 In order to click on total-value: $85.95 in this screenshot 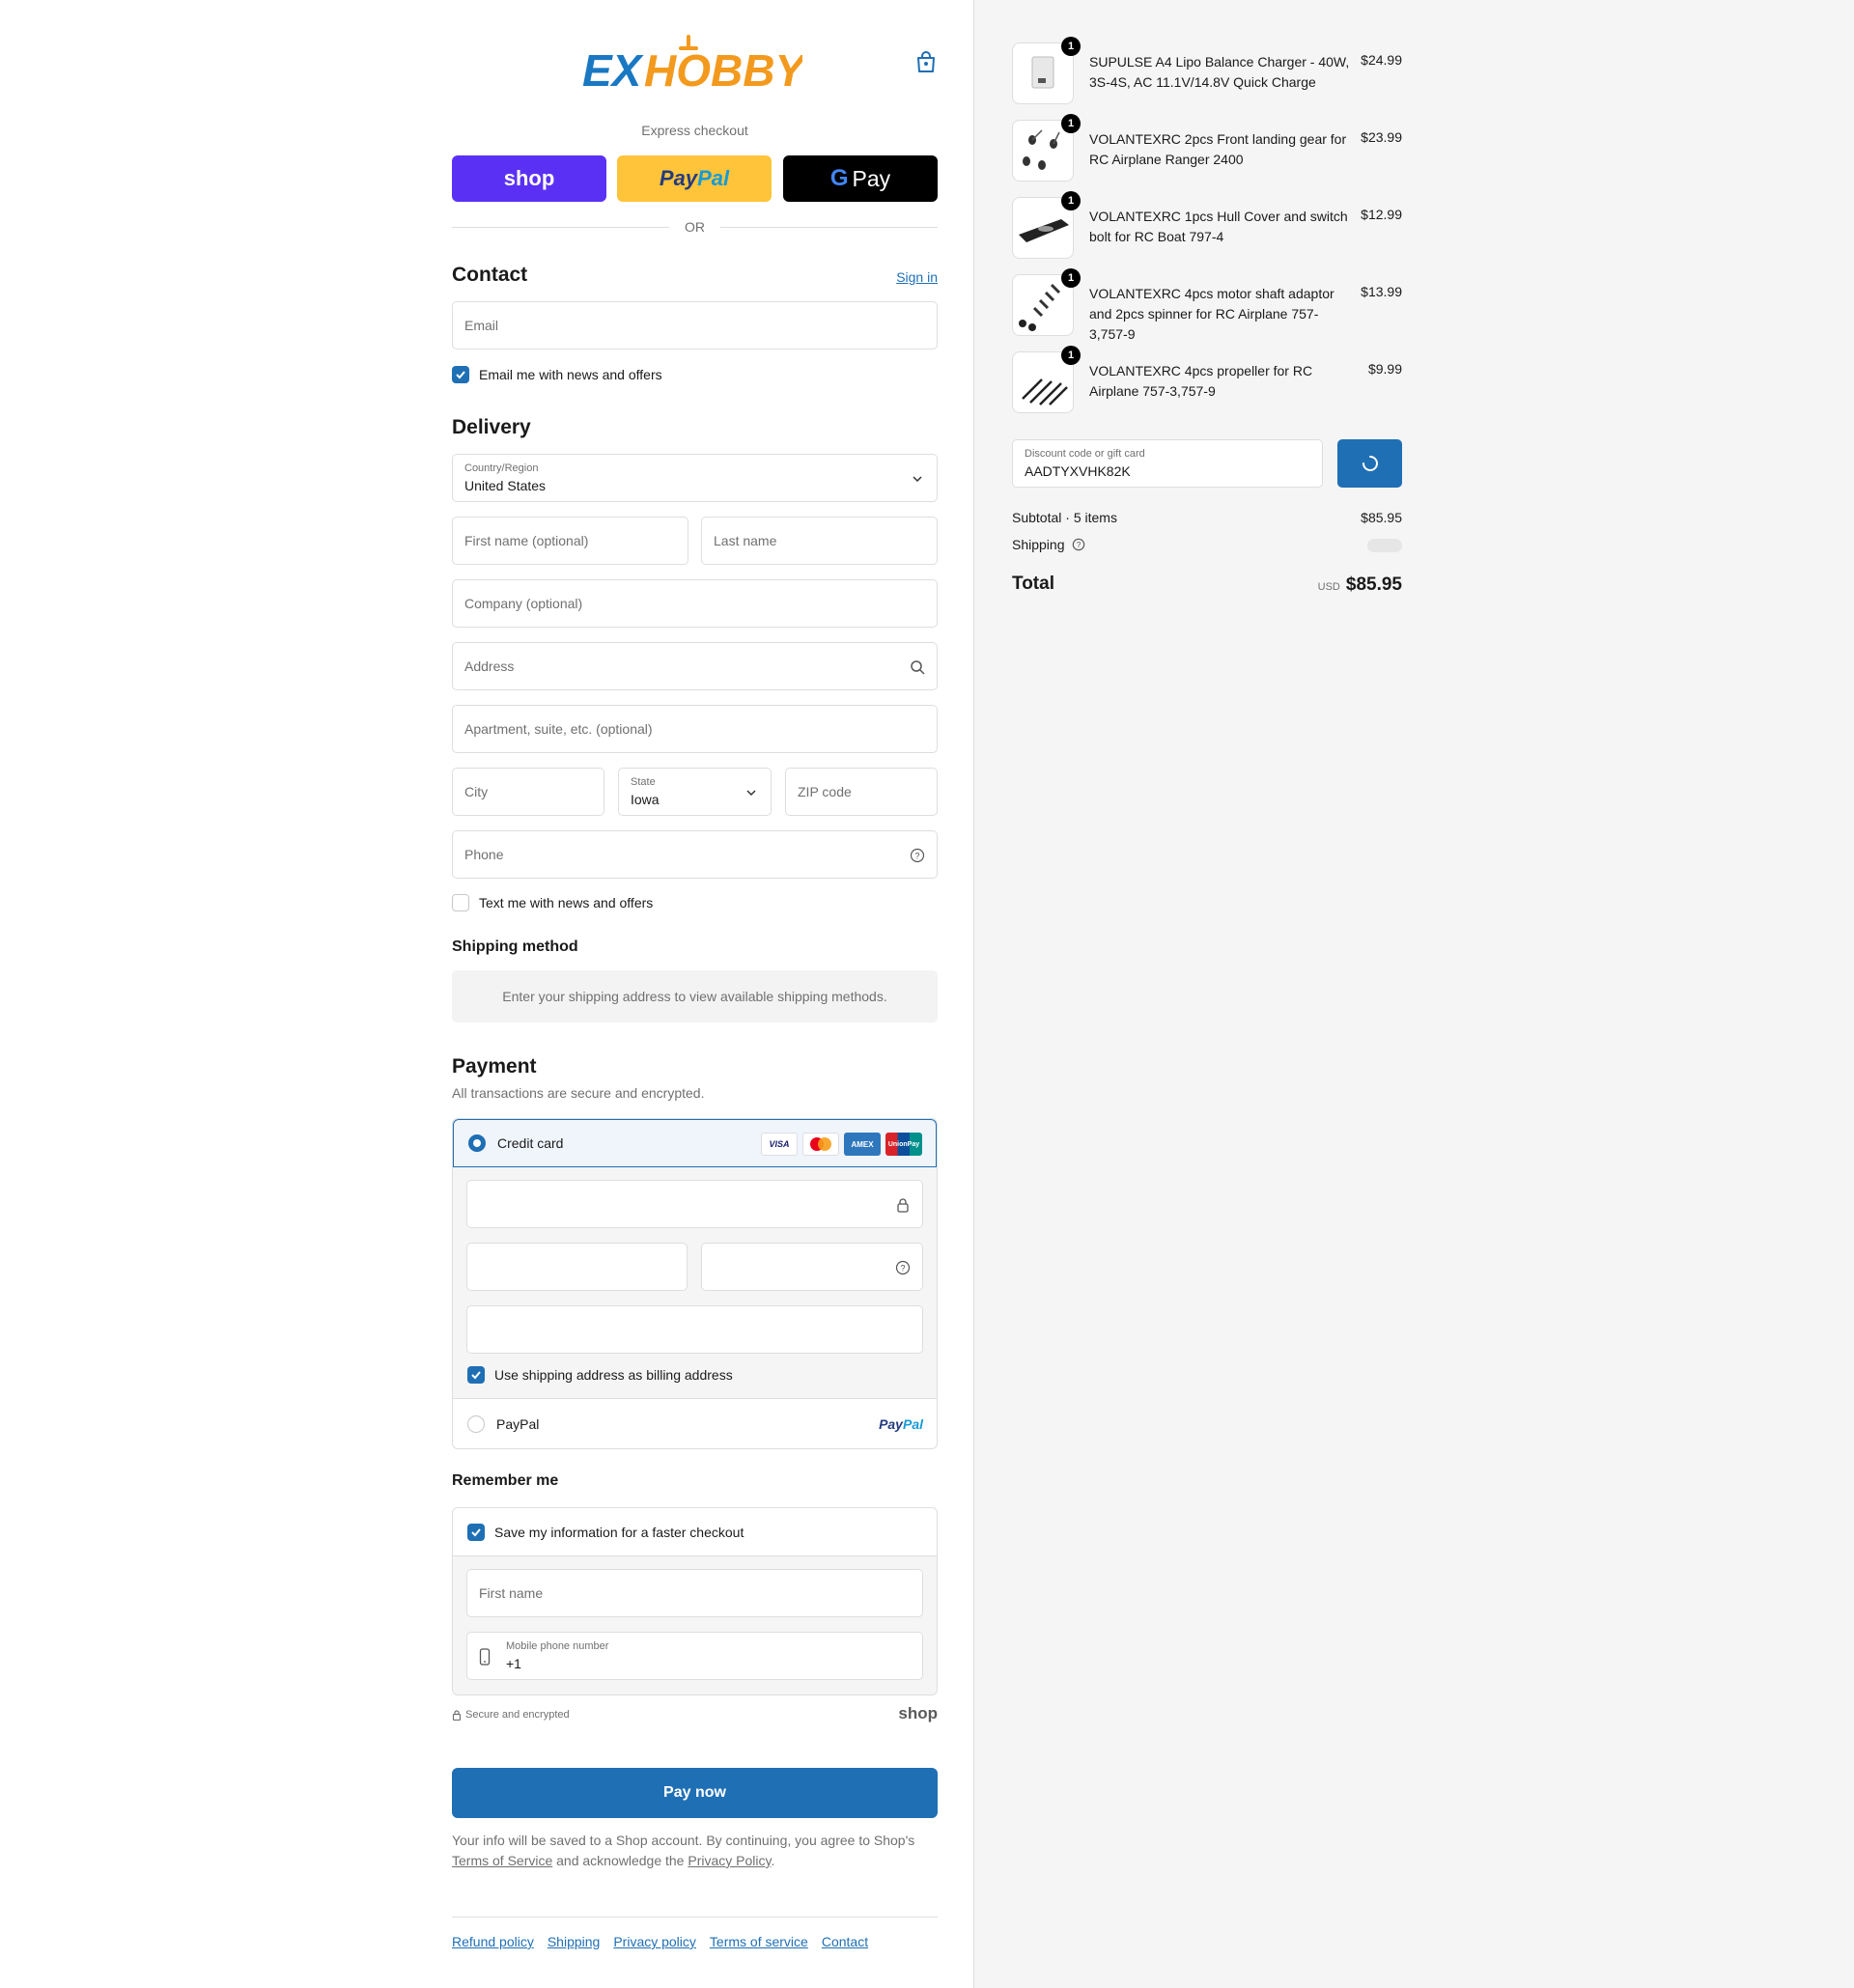, I will do `click(1373, 584)`.